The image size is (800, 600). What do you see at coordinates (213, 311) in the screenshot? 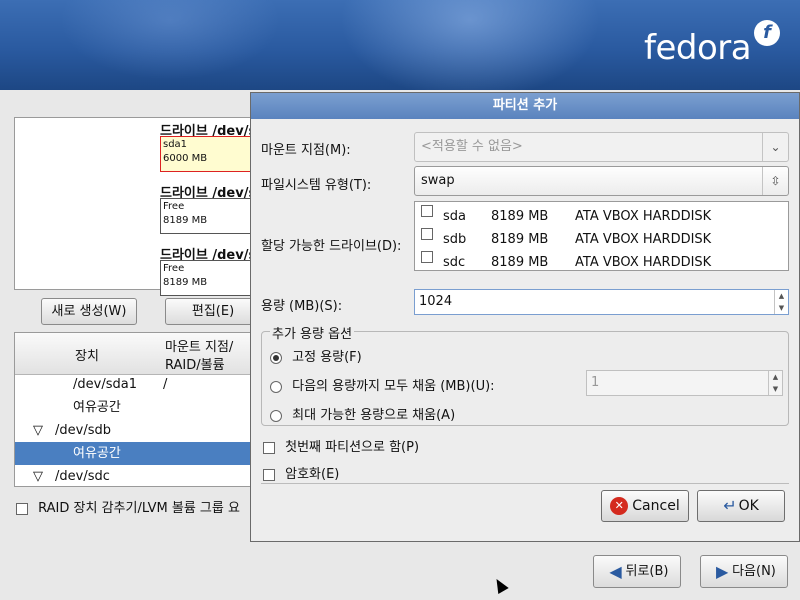
I see `edit-button: 편집(E)` at bounding box center [213, 311].